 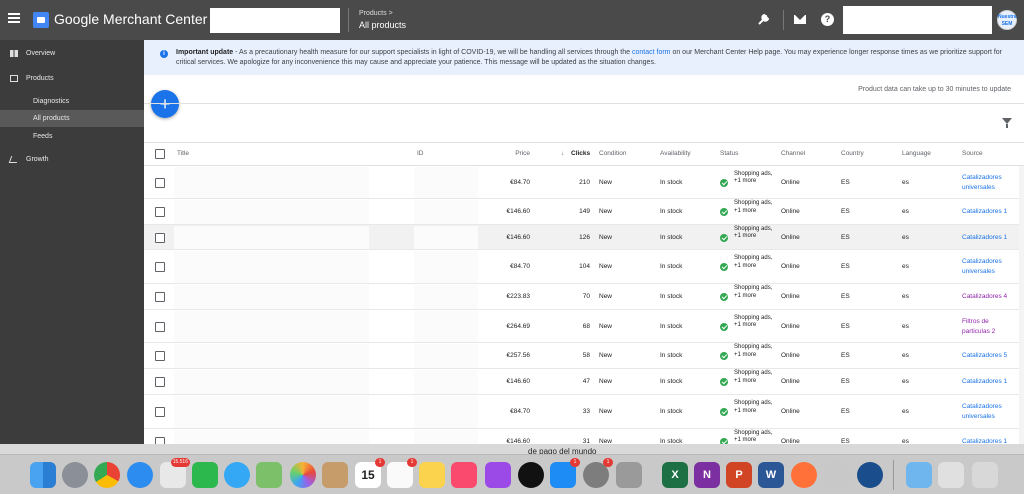 I want to click on source-link: Catalizadores 5, so click(x=989, y=356).